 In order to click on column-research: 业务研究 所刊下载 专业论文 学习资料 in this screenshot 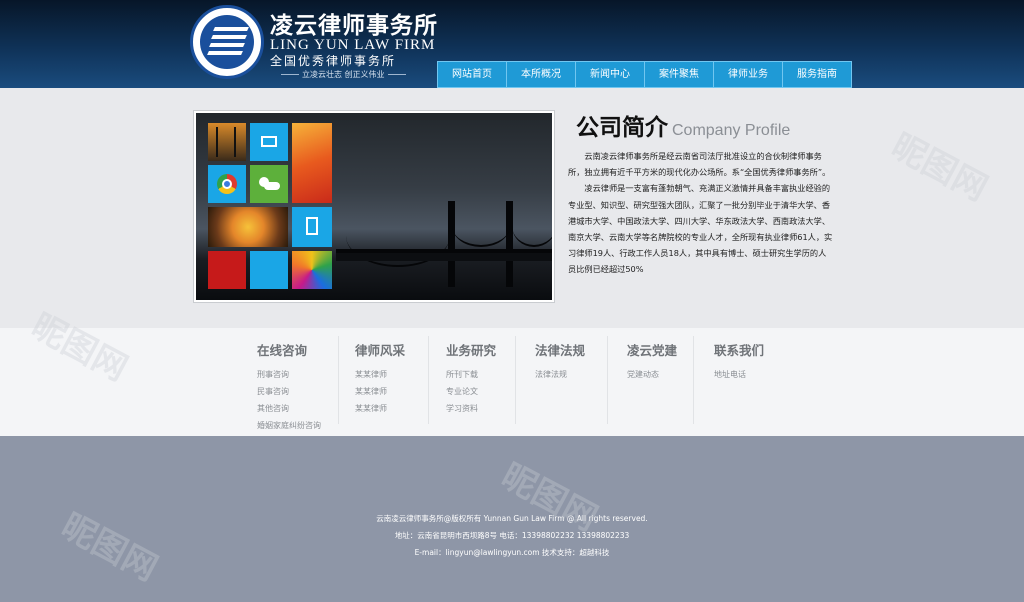, I will do `click(471, 378)`.